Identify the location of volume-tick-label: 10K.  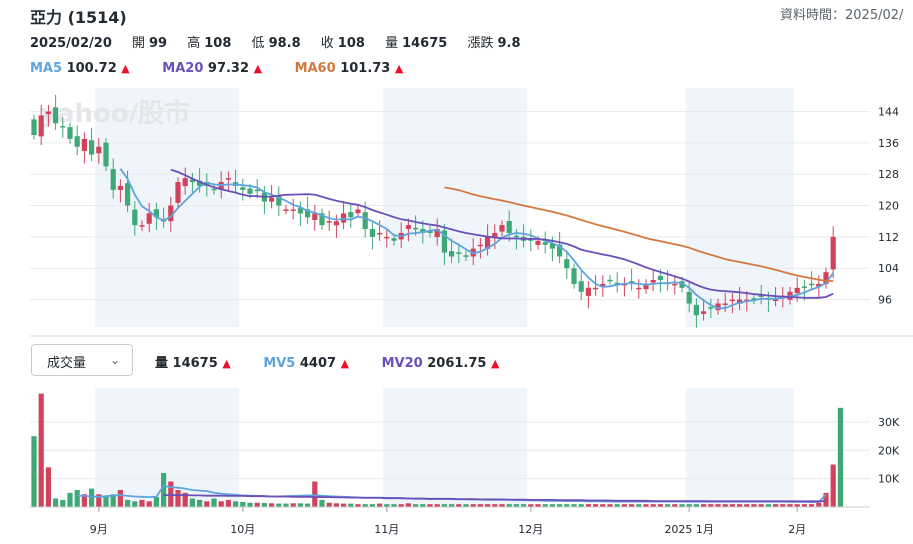
(889, 479).